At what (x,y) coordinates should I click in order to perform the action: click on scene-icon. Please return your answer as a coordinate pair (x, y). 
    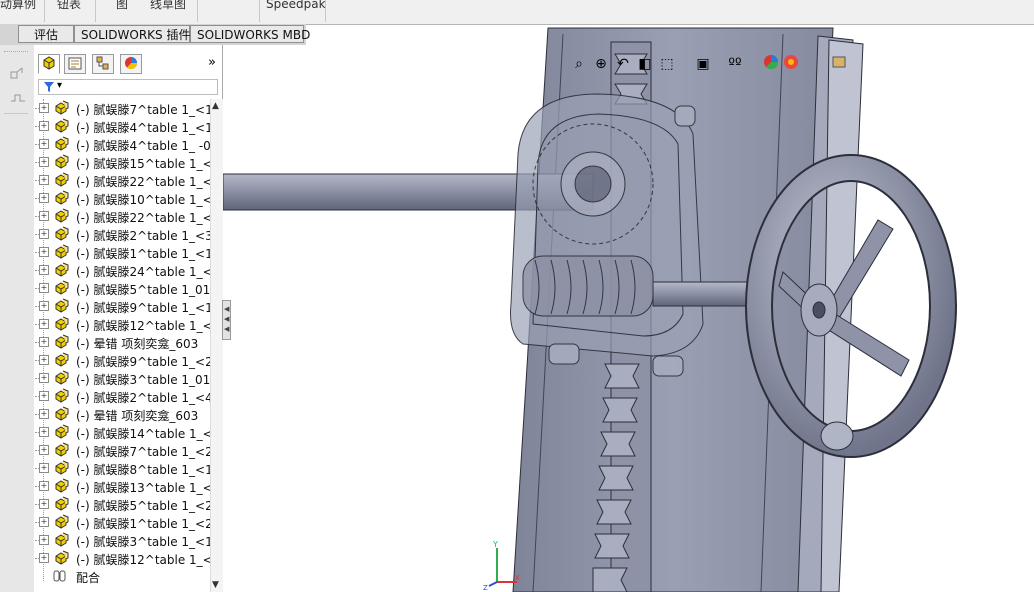
    Looking at the image, I should click on (791, 64).